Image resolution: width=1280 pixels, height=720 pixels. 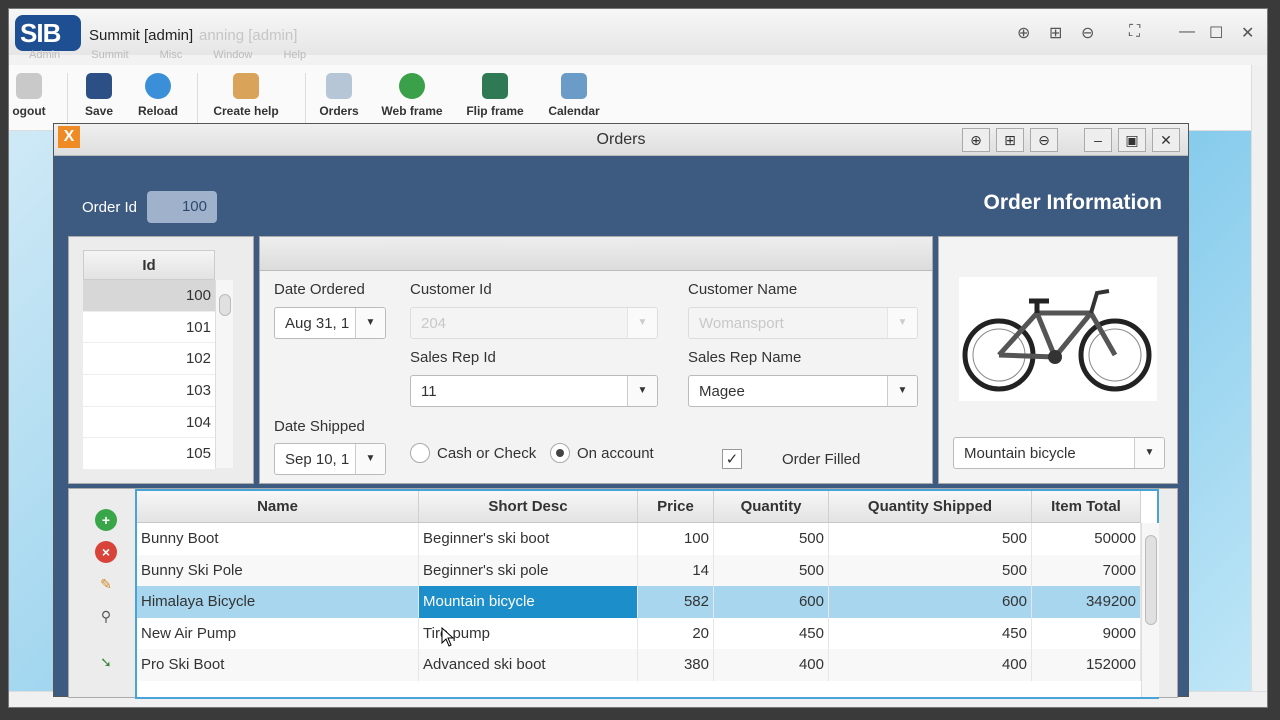 What do you see at coordinates (1055, 33) in the screenshot?
I see `fit-icon: ⊞` at bounding box center [1055, 33].